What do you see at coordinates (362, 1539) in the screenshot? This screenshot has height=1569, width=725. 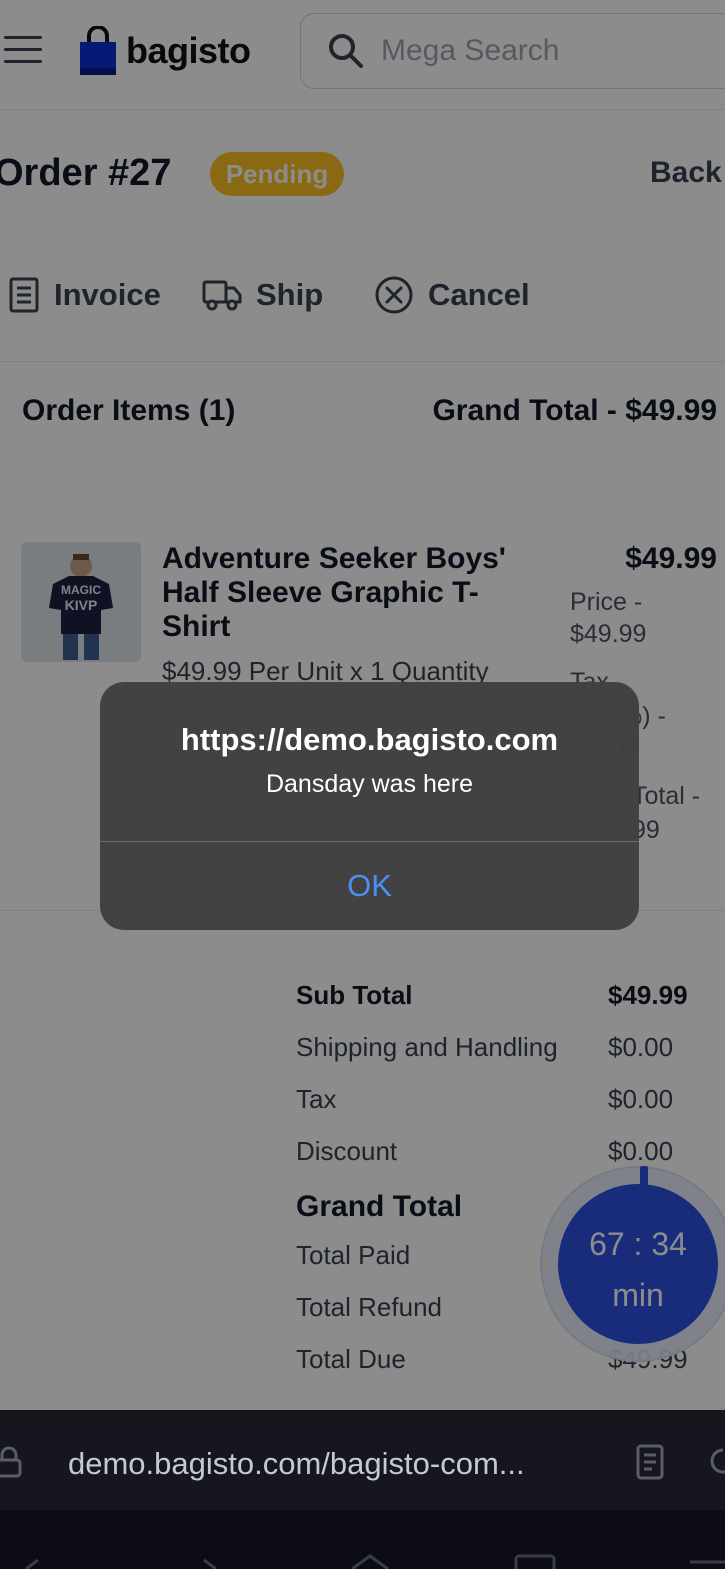 I see `browser-nav-row` at bounding box center [362, 1539].